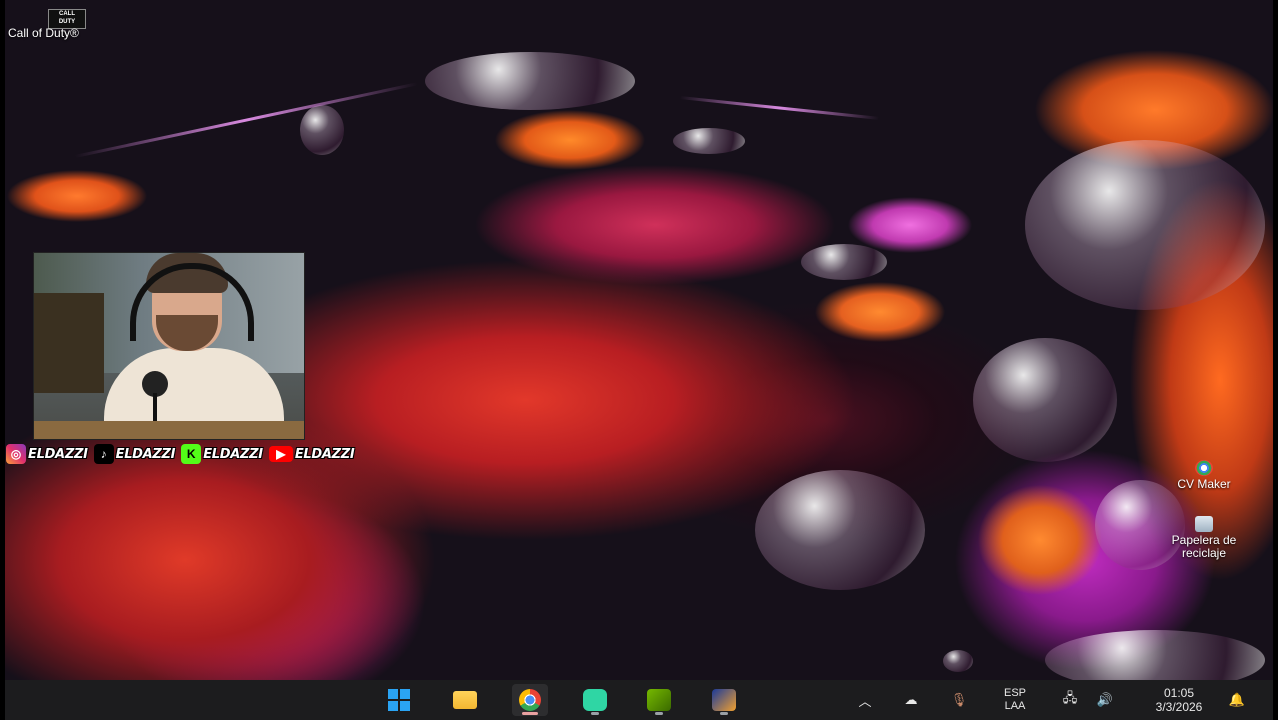 The width and height of the screenshot is (1278, 720). Describe the element at coordinates (69, 343) in the screenshot. I see `webcam-shelf` at that location.